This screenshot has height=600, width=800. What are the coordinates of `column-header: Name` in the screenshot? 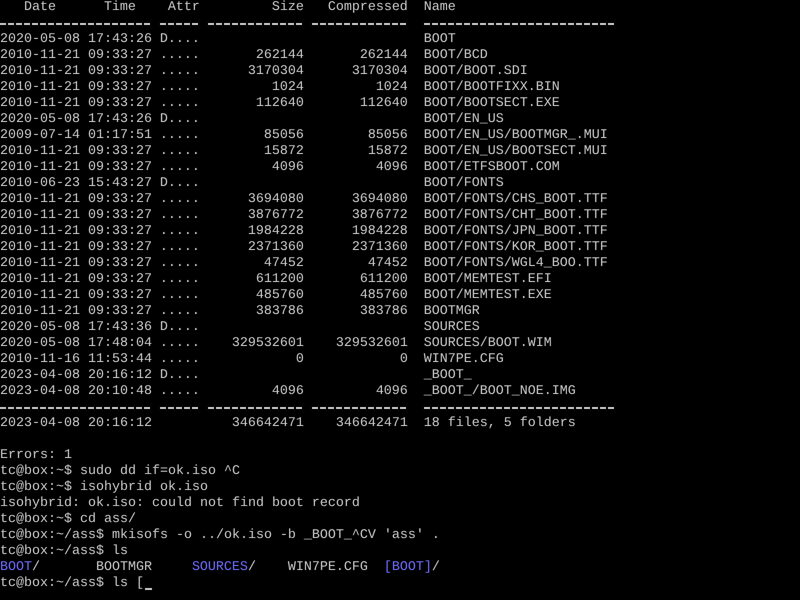 It's located at (440, 8).